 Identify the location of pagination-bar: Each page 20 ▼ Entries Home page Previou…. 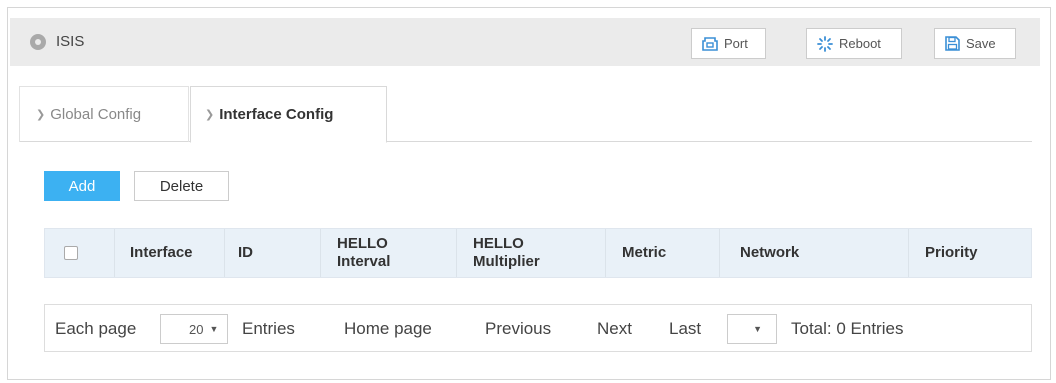
(538, 328).